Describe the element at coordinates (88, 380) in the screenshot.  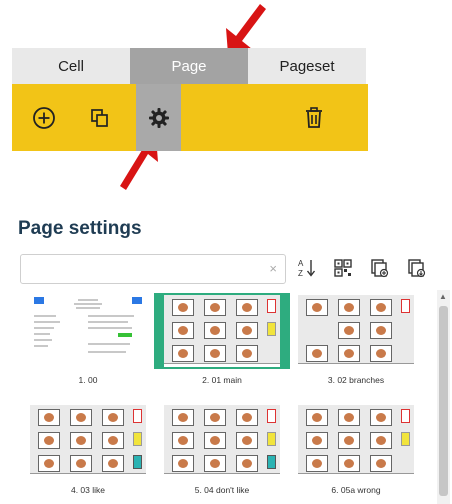
I see `page-label: 1. 00` at that location.